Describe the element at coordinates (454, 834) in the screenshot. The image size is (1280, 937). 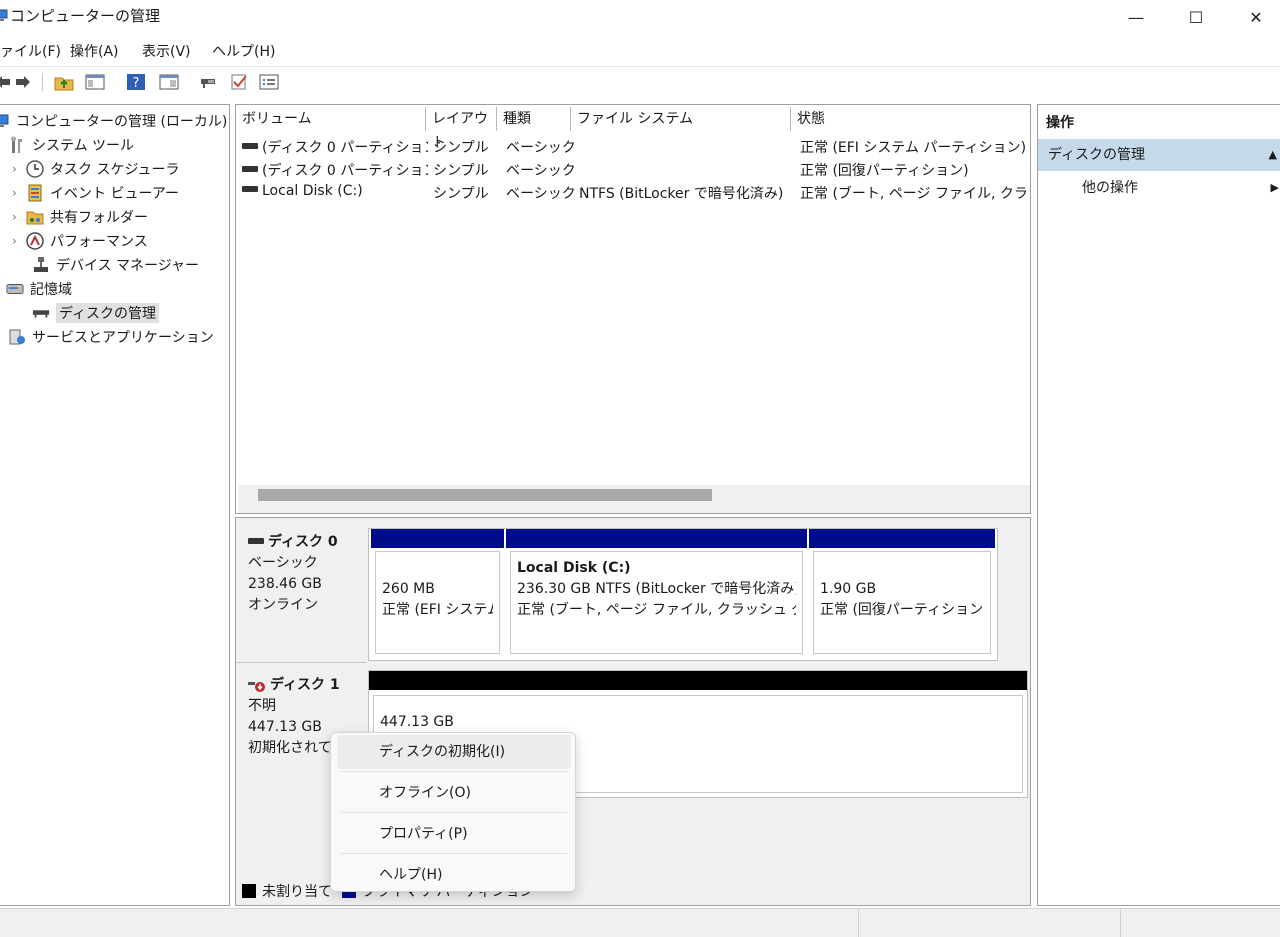
I see `menu-item-properties: プロパティ(P)` at that location.